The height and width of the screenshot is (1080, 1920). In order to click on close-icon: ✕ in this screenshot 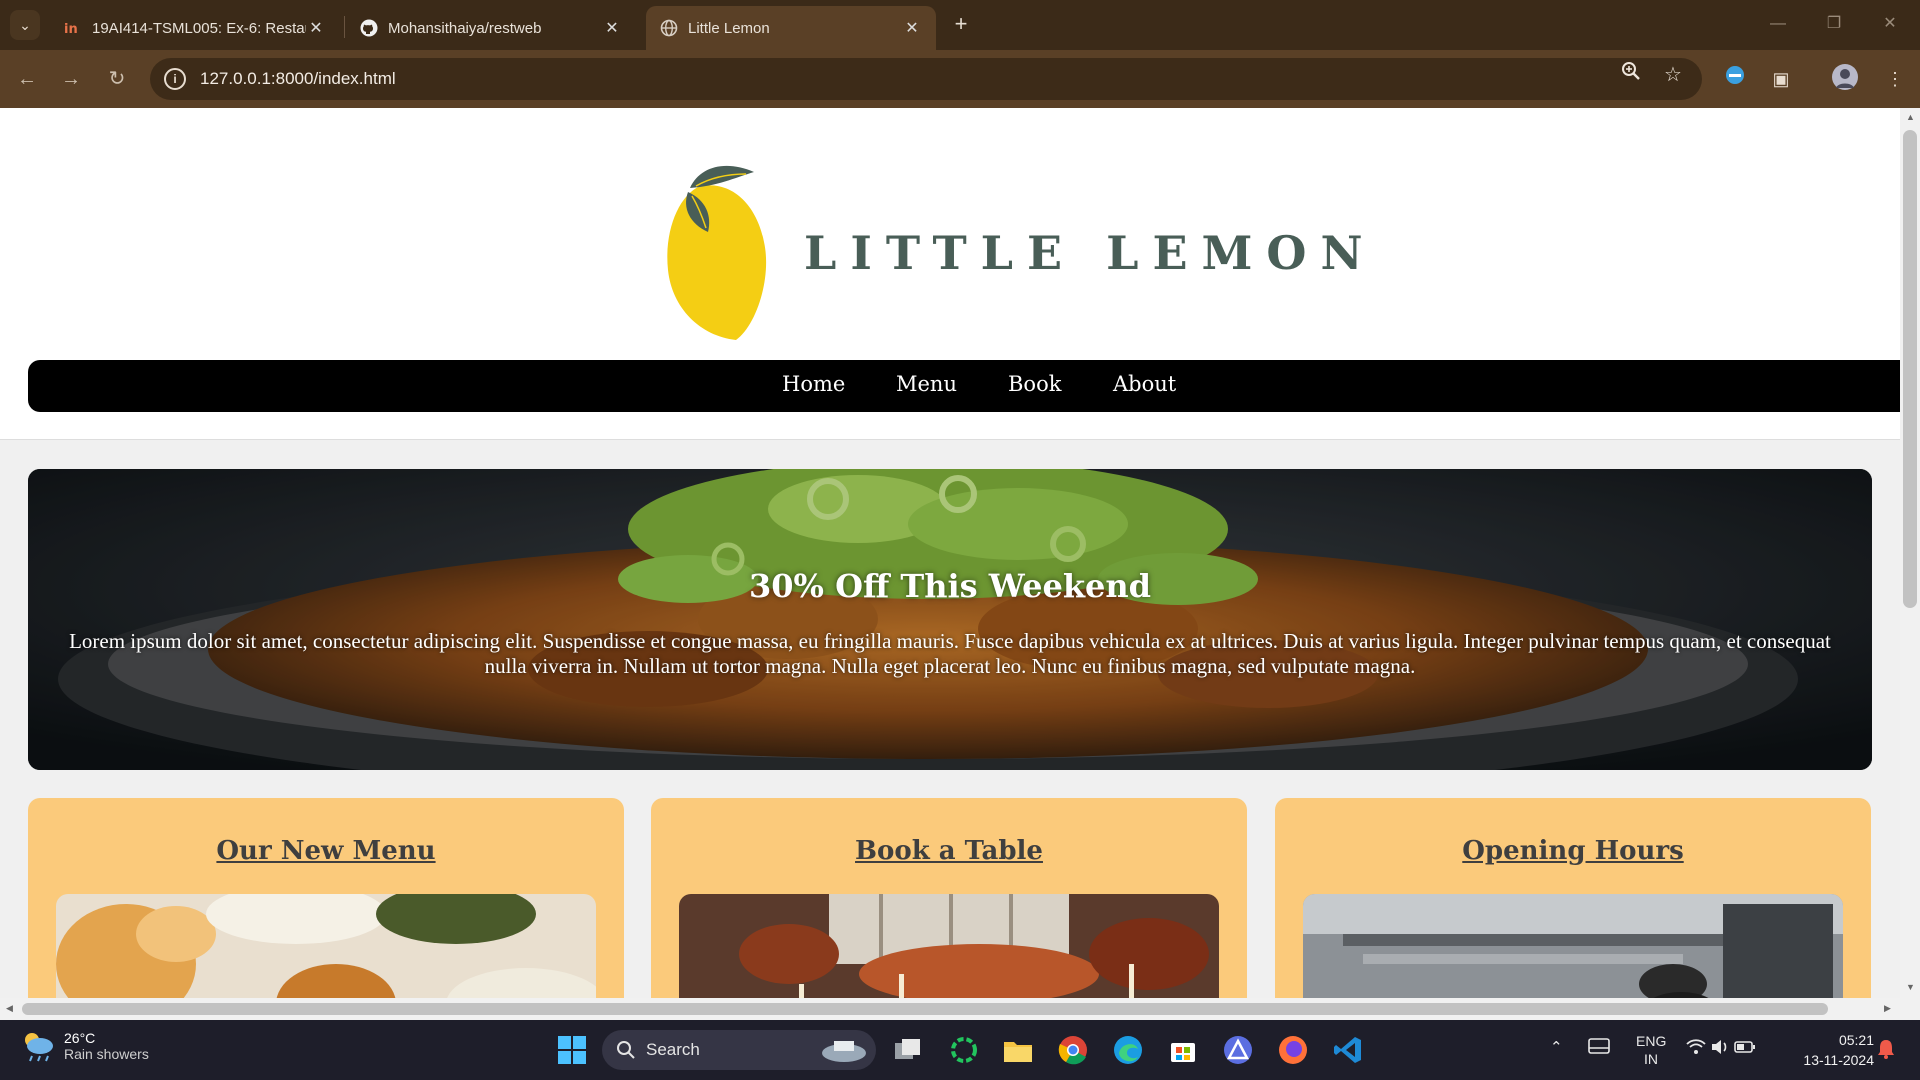, I will do `click(1890, 23)`.